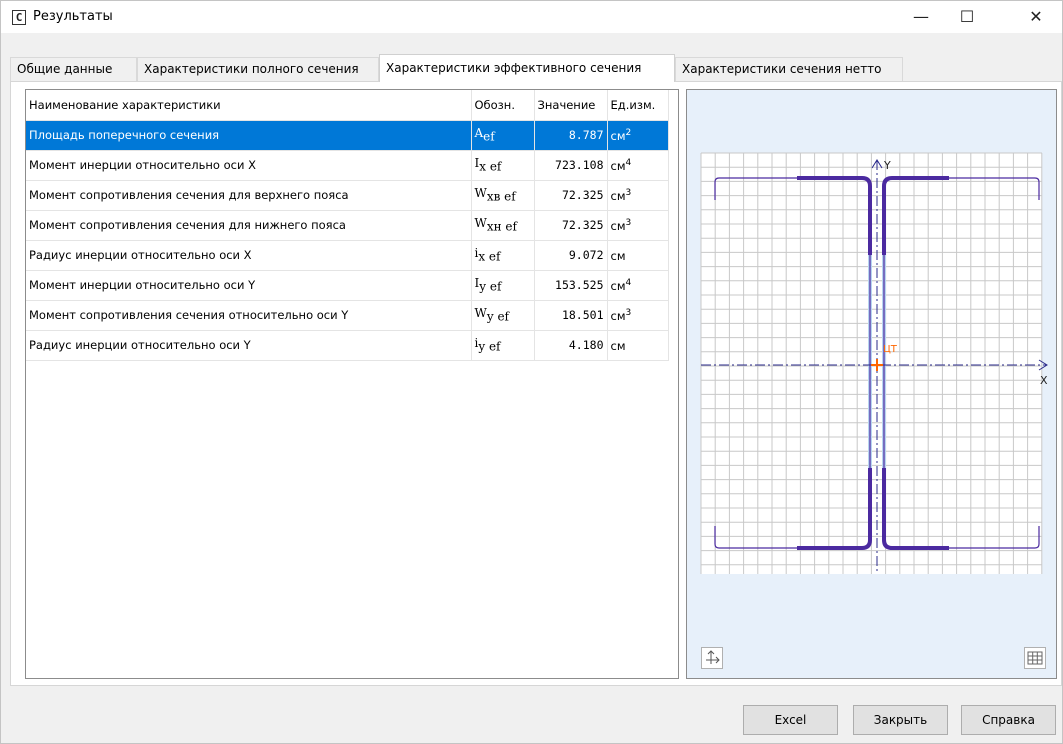 This screenshot has width=1063, height=744. I want to click on maximize-button: ☐, so click(967, 17).